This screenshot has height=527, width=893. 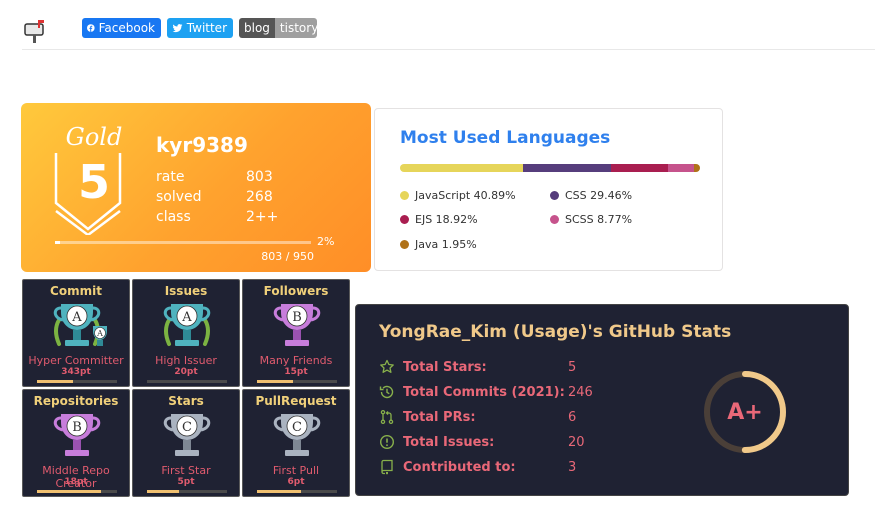 I want to click on stat-value: 6, so click(x=572, y=417).